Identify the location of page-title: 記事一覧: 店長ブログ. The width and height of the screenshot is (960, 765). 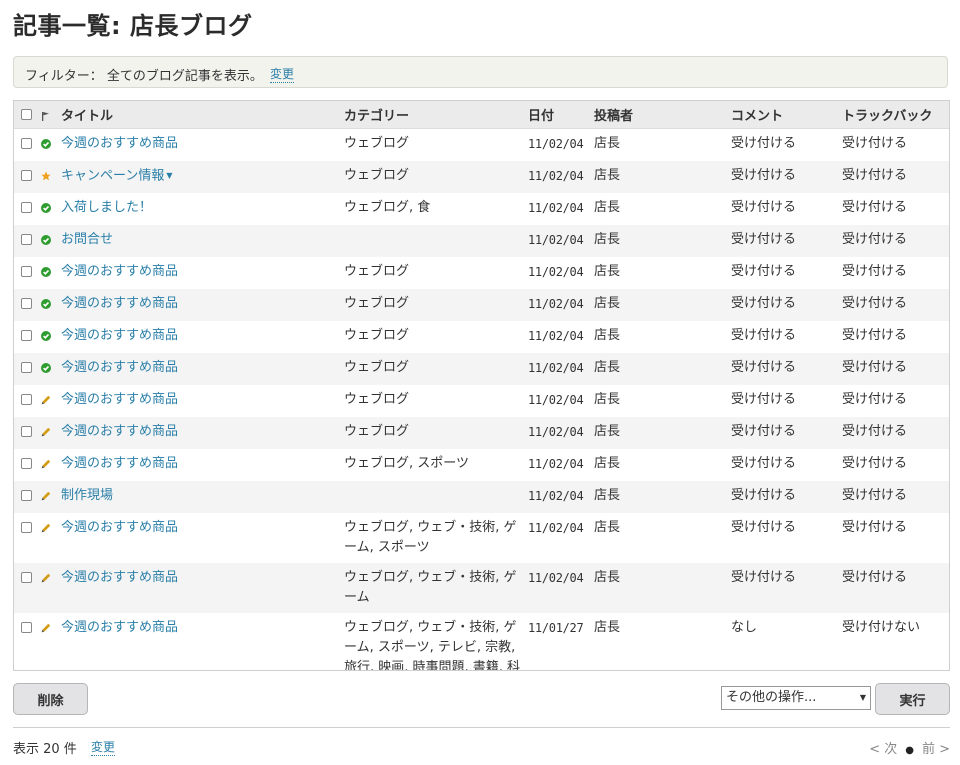
(133, 26).